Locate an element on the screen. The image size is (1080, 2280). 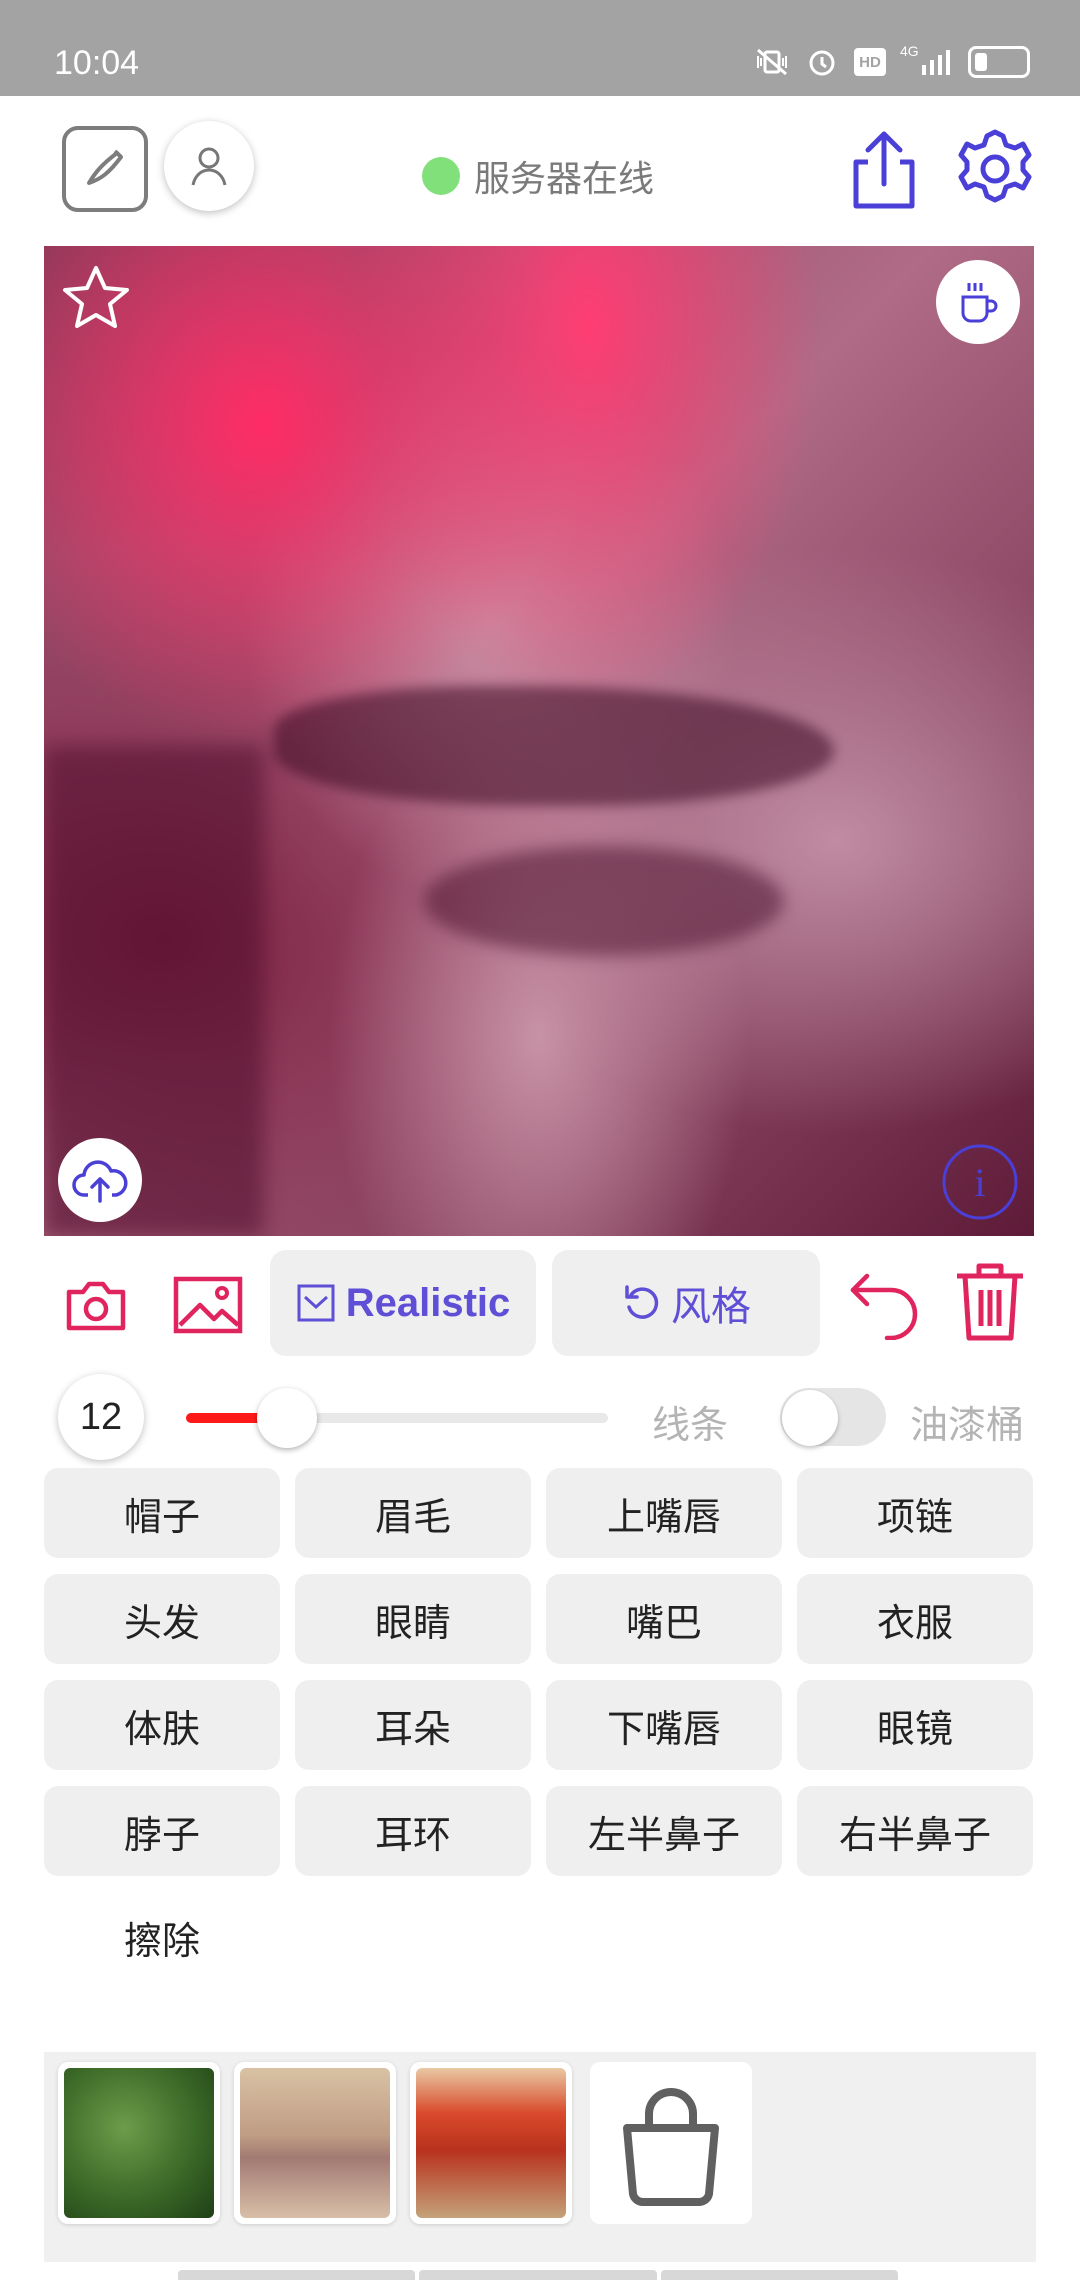
paint-bucket-label: 油漆桶 is located at coordinates (967, 1425).